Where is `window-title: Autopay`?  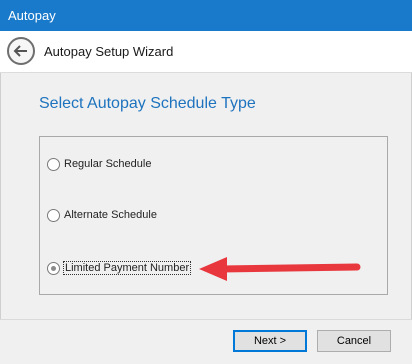
window-title: Autopay is located at coordinates (32, 15).